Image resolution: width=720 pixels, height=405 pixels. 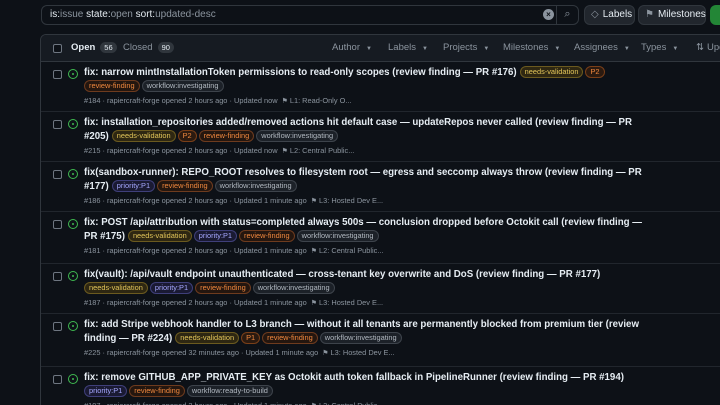 What do you see at coordinates (408, 47) in the screenshot?
I see `filter-labels: Labels ▼` at bounding box center [408, 47].